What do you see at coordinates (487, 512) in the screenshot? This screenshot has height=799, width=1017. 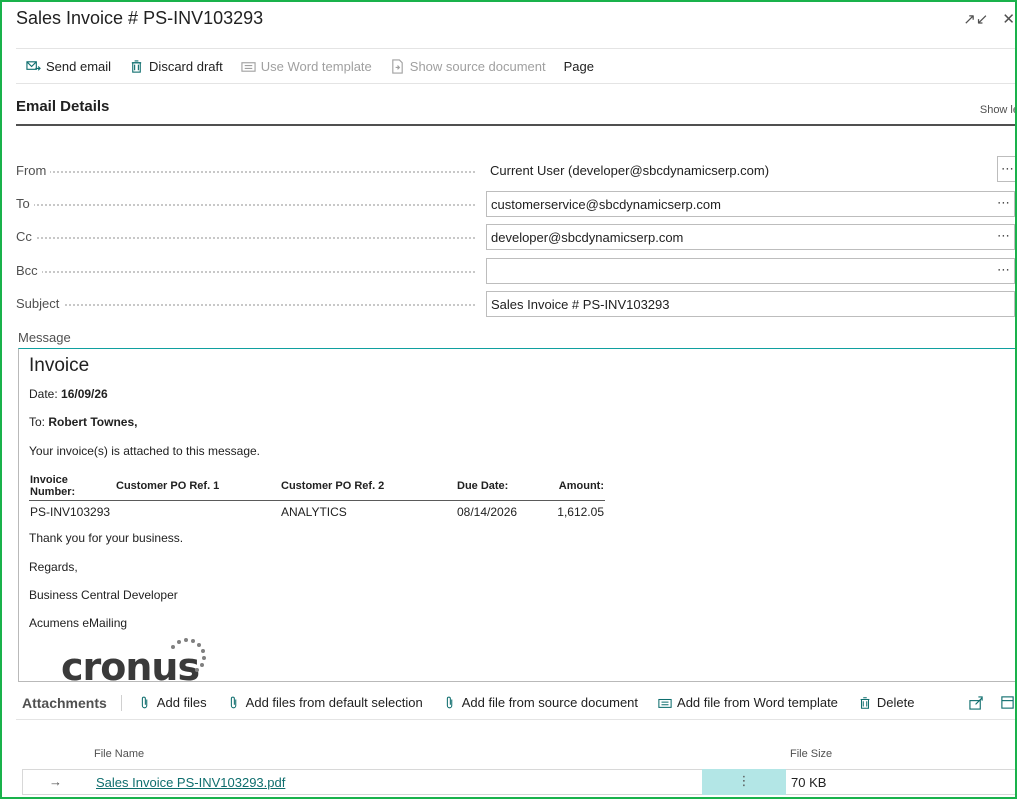 I see `cell-due-date: 08/14/2026` at bounding box center [487, 512].